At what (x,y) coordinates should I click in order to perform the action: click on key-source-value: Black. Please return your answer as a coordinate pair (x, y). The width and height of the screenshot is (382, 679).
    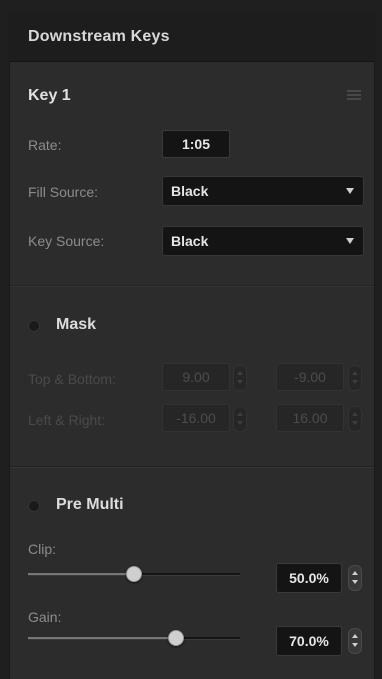
    Looking at the image, I should click on (190, 241).